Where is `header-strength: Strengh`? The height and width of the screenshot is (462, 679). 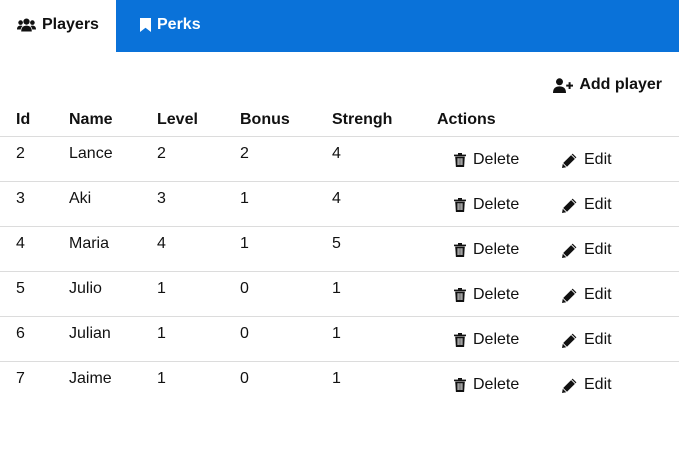 header-strength: Strengh is located at coordinates (384, 120).